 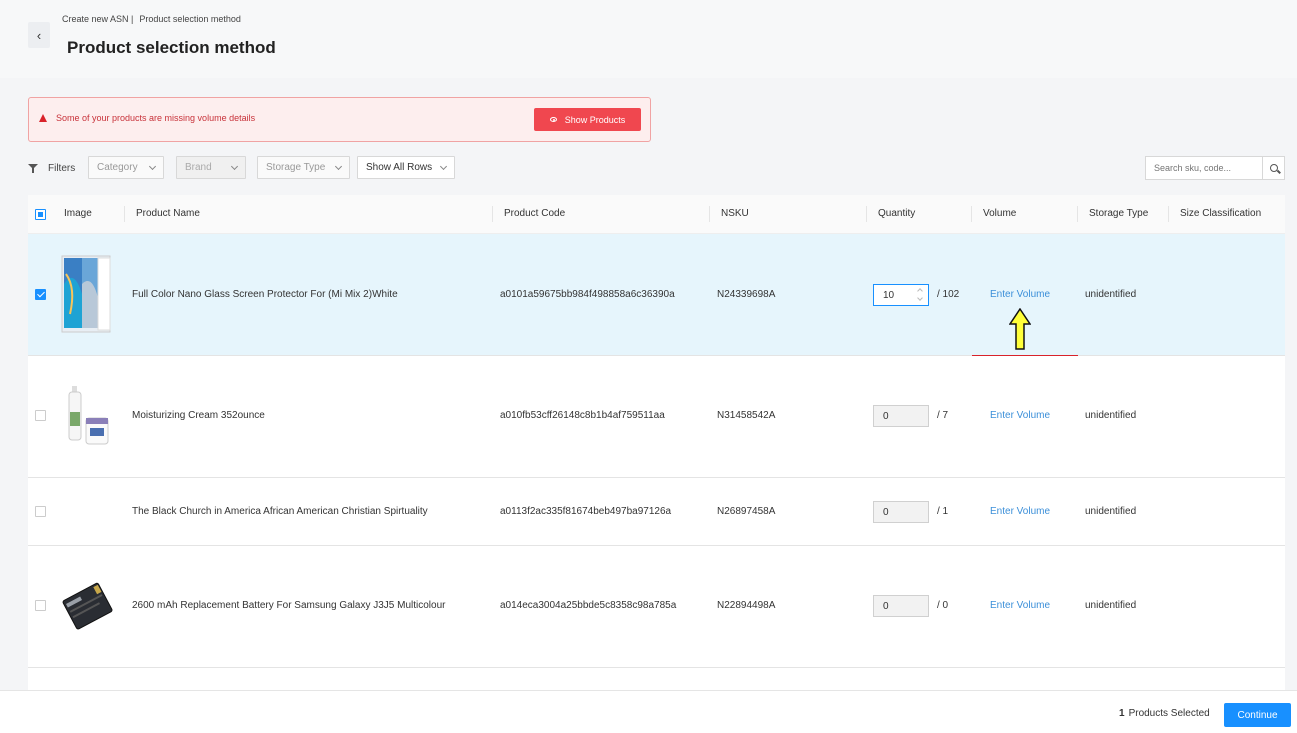 What do you see at coordinates (595, 119) in the screenshot?
I see `show-products-label: Show Products` at bounding box center [595, 119].